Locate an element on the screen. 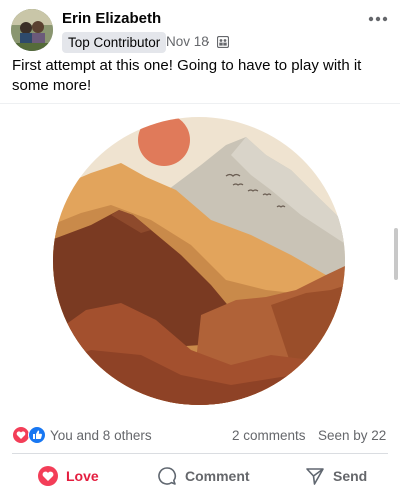 The height and width of the screenshot is (498, 400). reaction-summary-text: You and 8 others is located at coordinates (101, 435).